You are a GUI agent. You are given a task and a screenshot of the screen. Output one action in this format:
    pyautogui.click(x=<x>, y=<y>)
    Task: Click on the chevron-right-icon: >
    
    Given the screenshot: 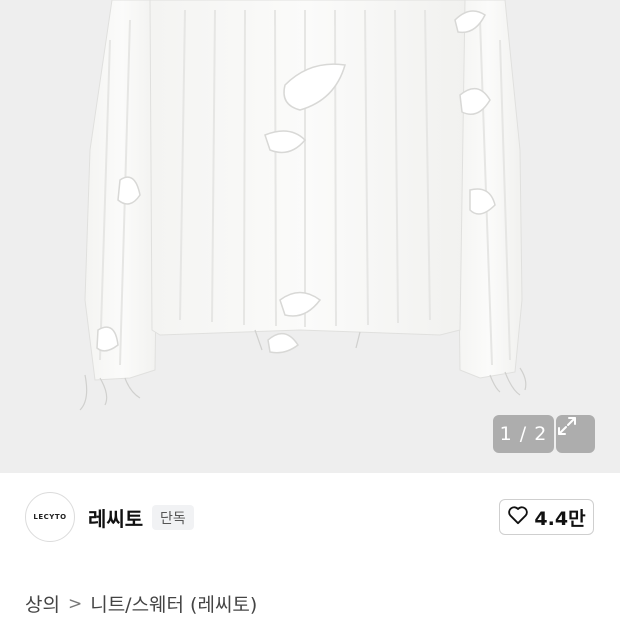 What is the action you would take?
    pyautogui.click(x=75, y=603)
    